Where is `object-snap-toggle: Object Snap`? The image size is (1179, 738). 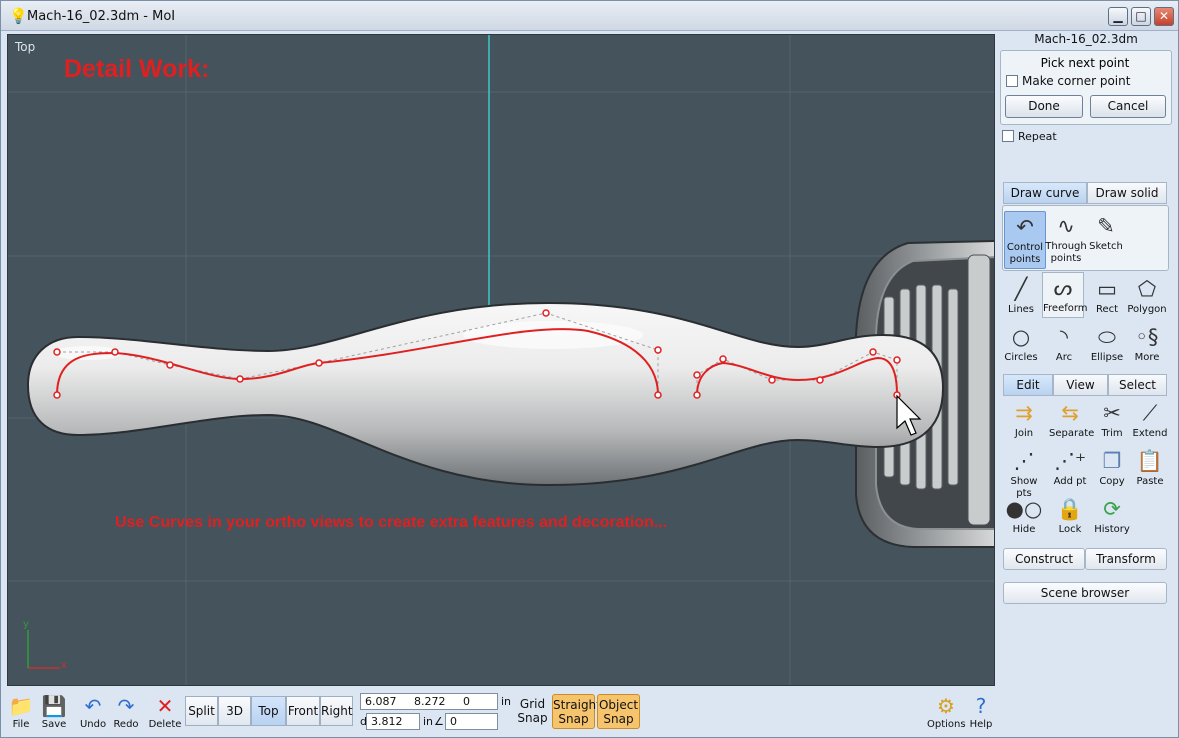 object-snap-toggle: Object Snap is located at coordinates (618, 711).